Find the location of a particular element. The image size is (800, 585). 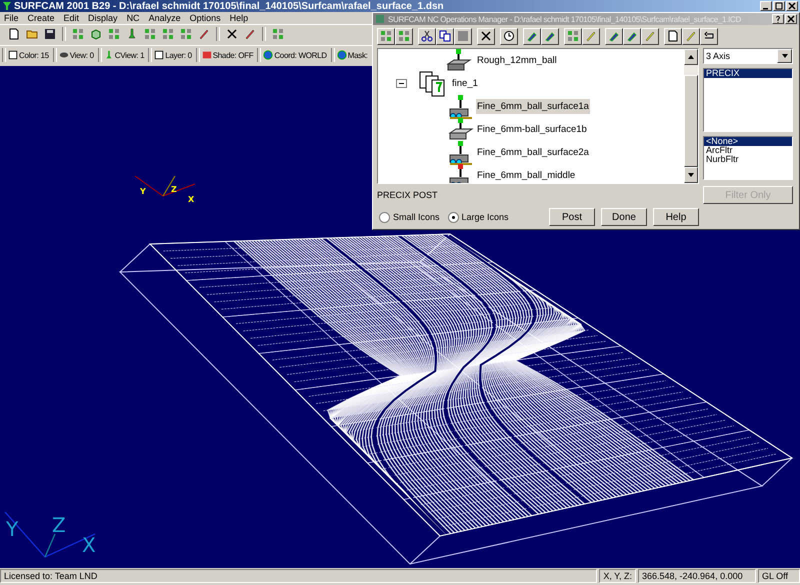

list-item: ArcFltr is located at coordinates (748, 150).